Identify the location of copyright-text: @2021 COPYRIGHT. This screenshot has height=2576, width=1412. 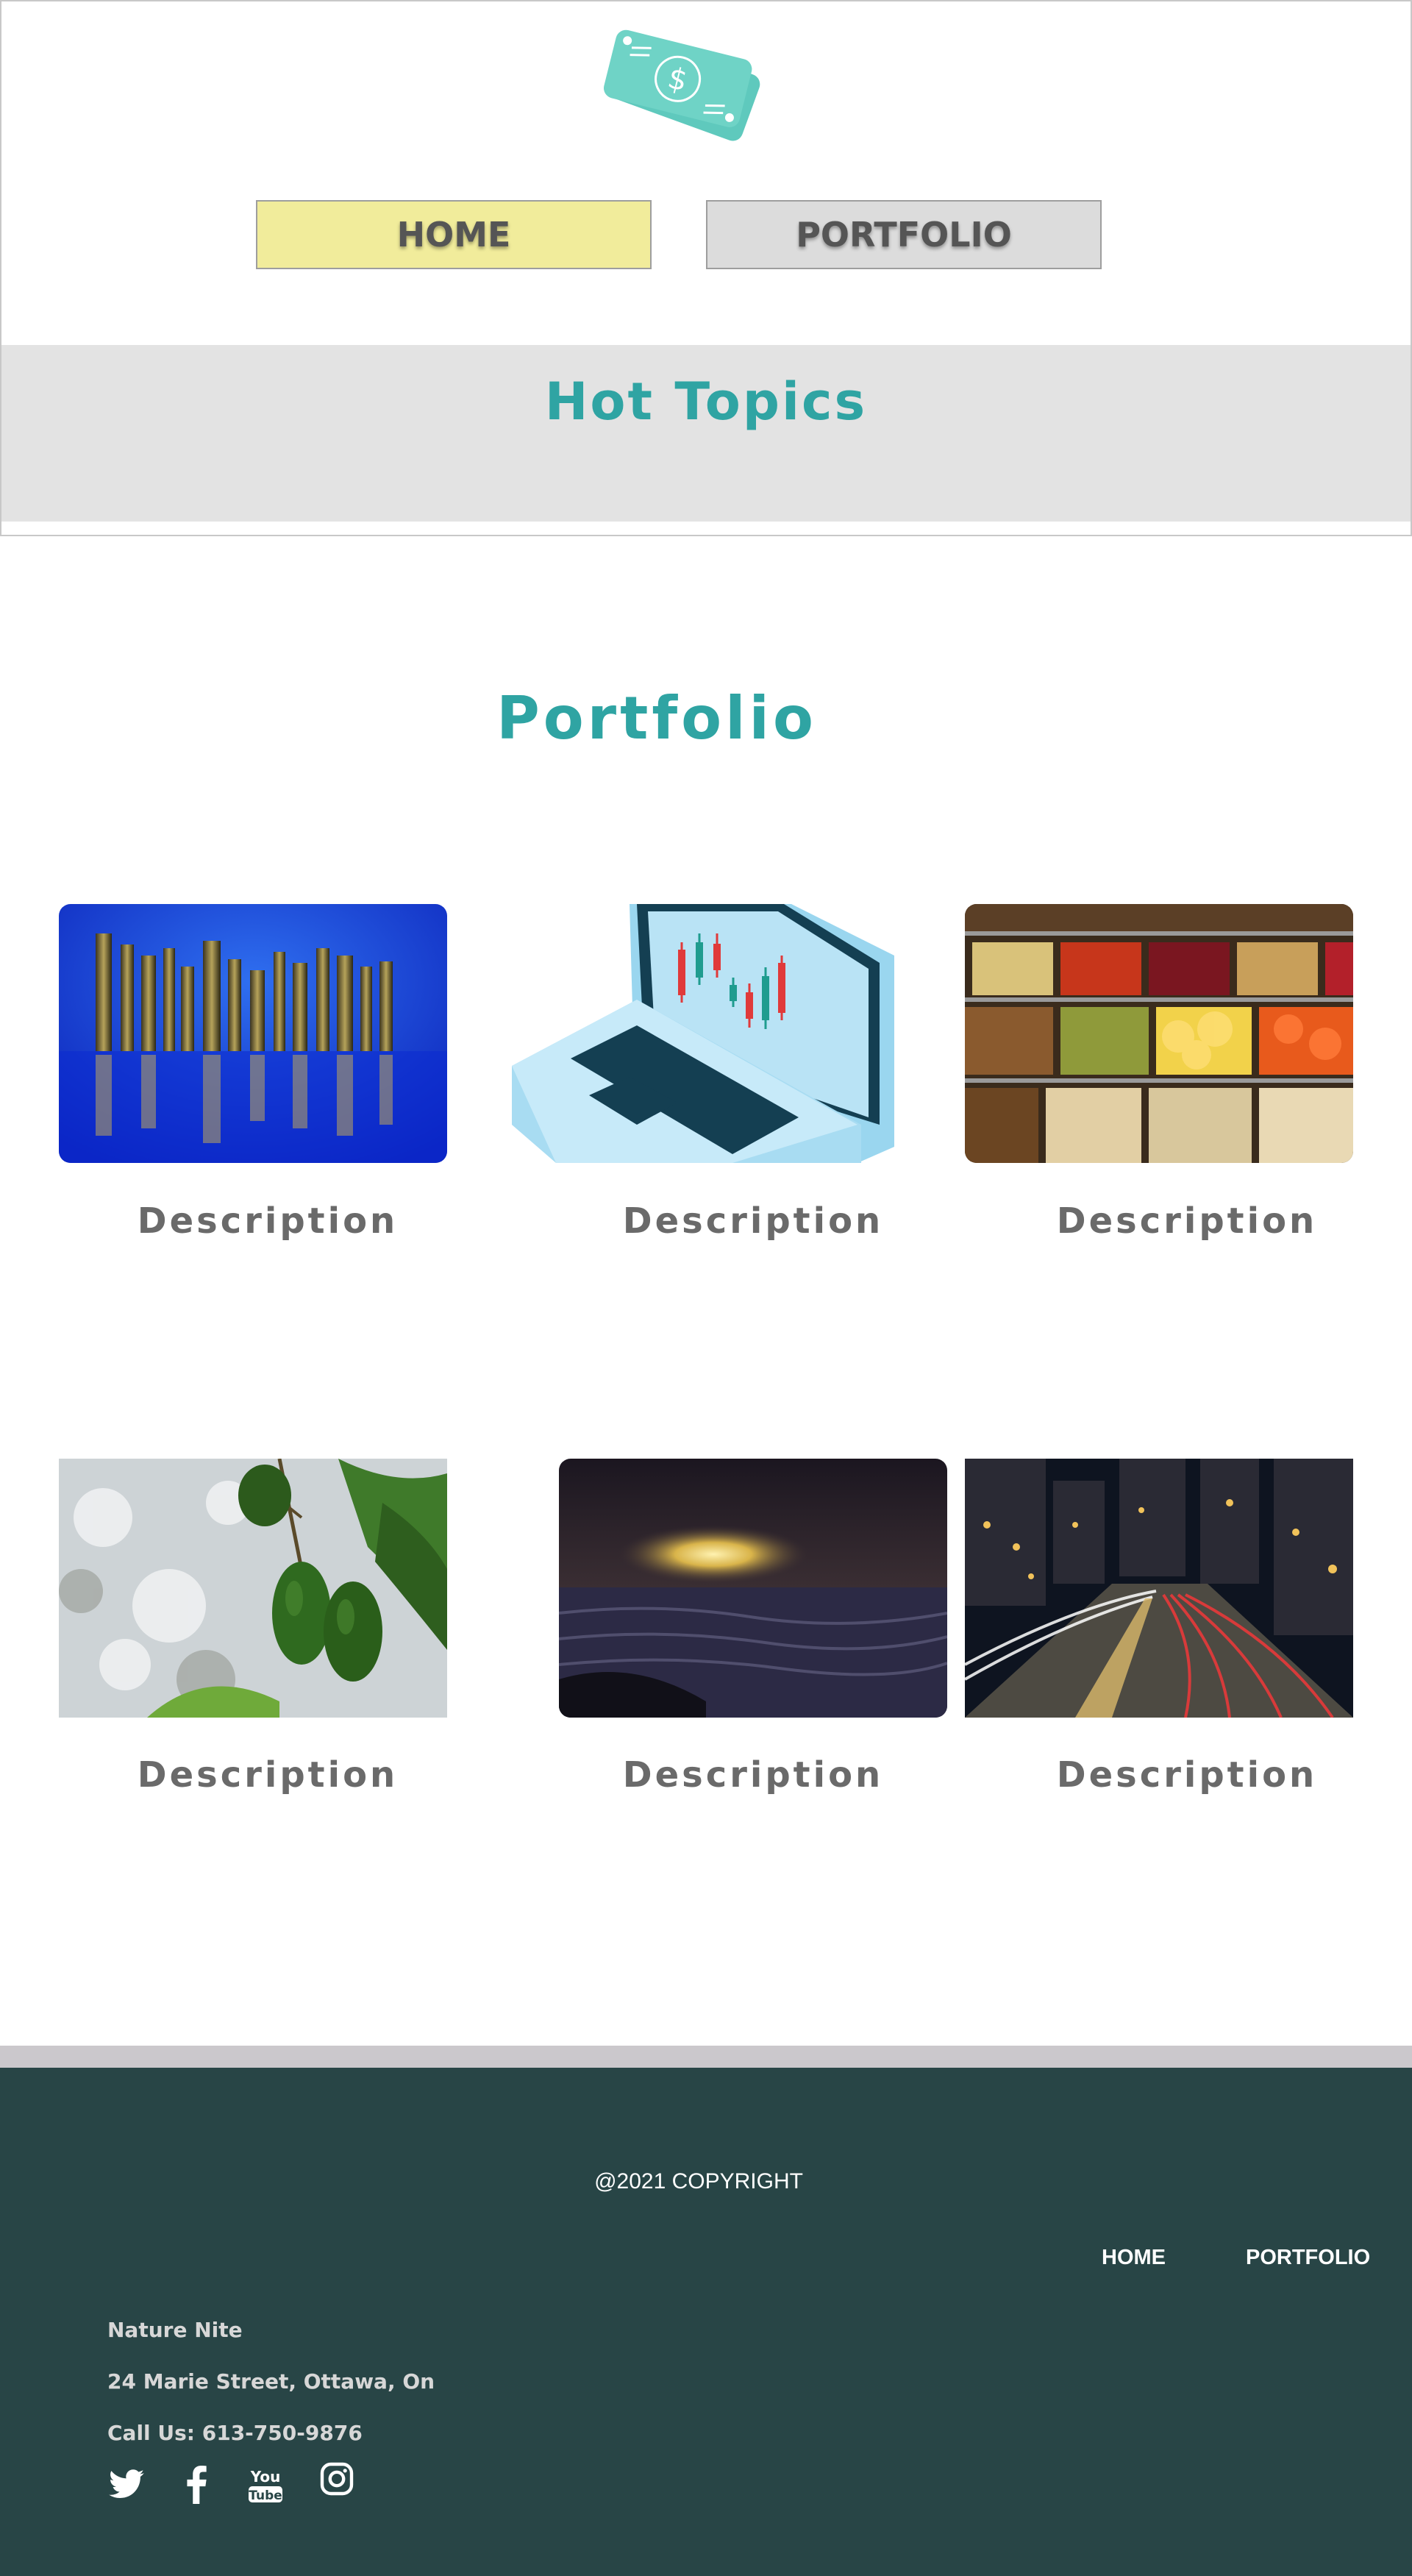
(698, 2181).